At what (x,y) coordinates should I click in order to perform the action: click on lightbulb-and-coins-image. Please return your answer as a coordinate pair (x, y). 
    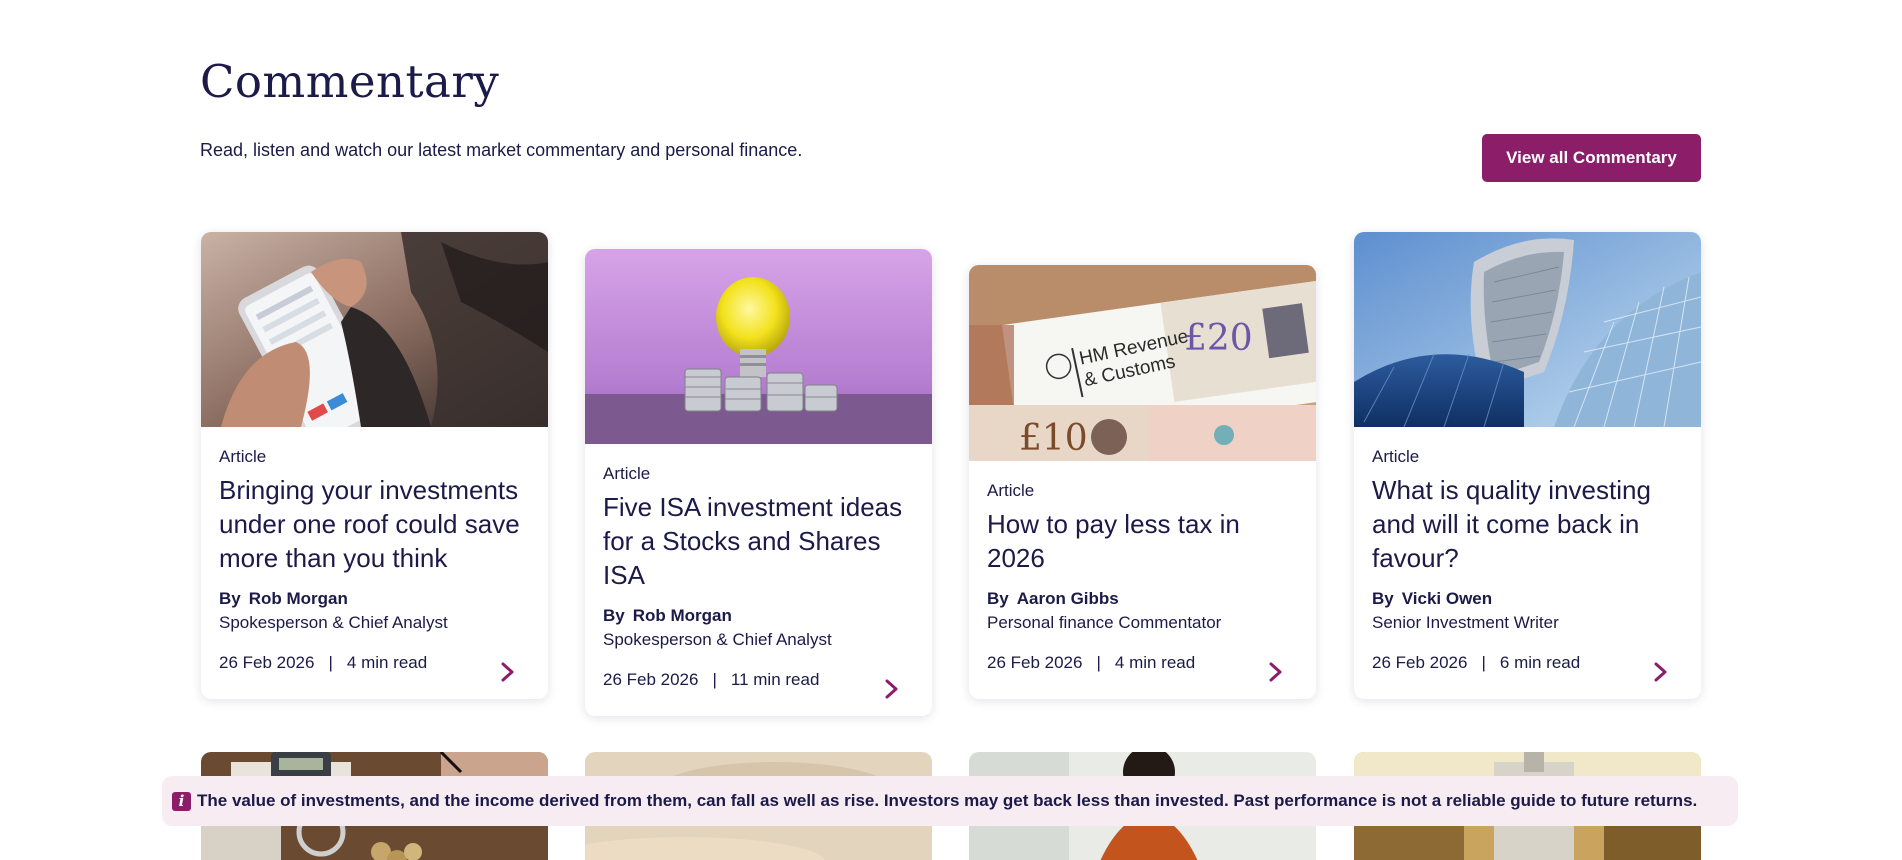
    Looking at the image, I should click on (758, 346).